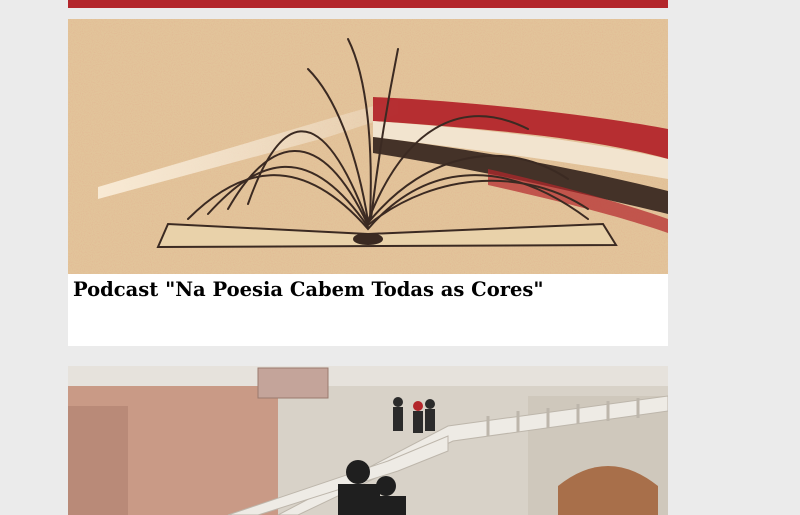 This screenshot has width=800, height=515. Describe the element at coordinates (366, 289) in the screenshot. I see `article-title: Podcast "Na Poesia Cabem Todas as Cores"` at that location.